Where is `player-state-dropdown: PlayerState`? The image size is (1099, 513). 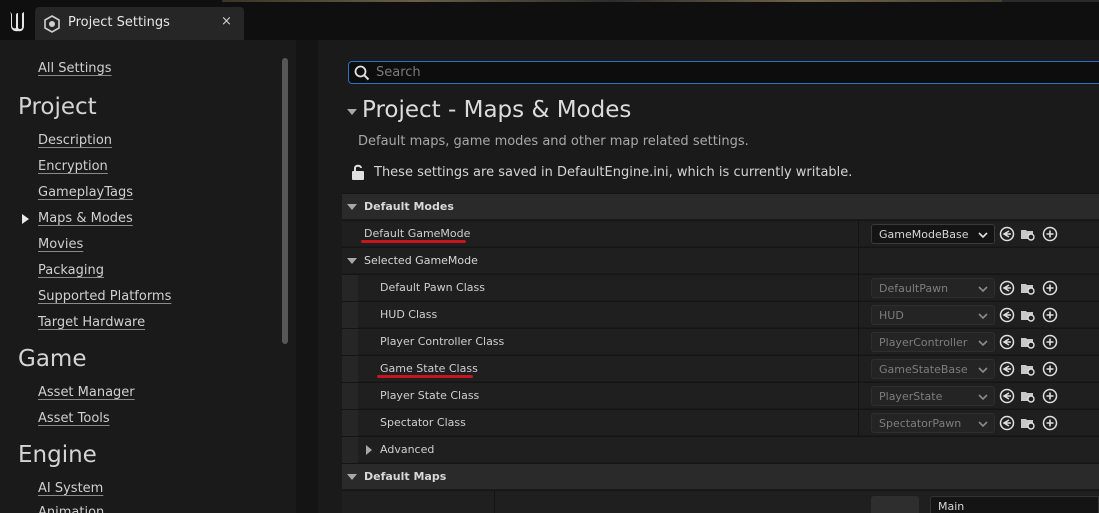
player-state-dropdown: PlayerState is located at coordinates (933, 396).